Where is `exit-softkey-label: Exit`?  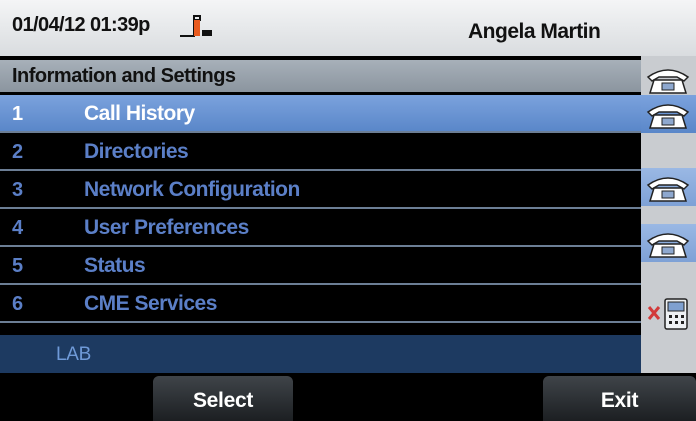
exit-softkey-label: Exit is located at coordinates (619, 400).